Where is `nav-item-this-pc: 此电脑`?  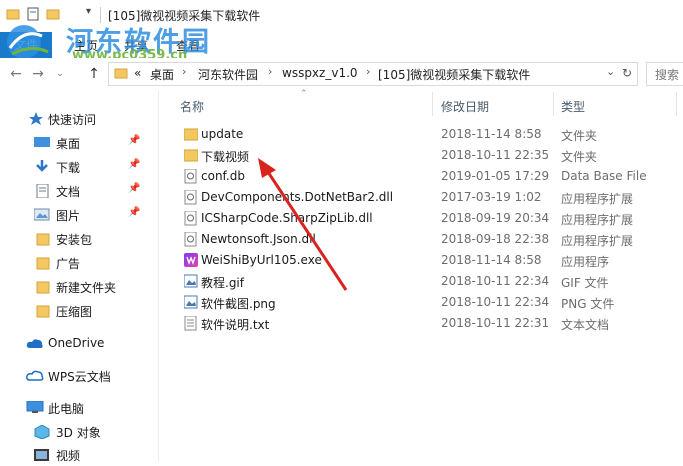 nav-item-this-pc: 此电脑 is located at coordinates (75, 408).